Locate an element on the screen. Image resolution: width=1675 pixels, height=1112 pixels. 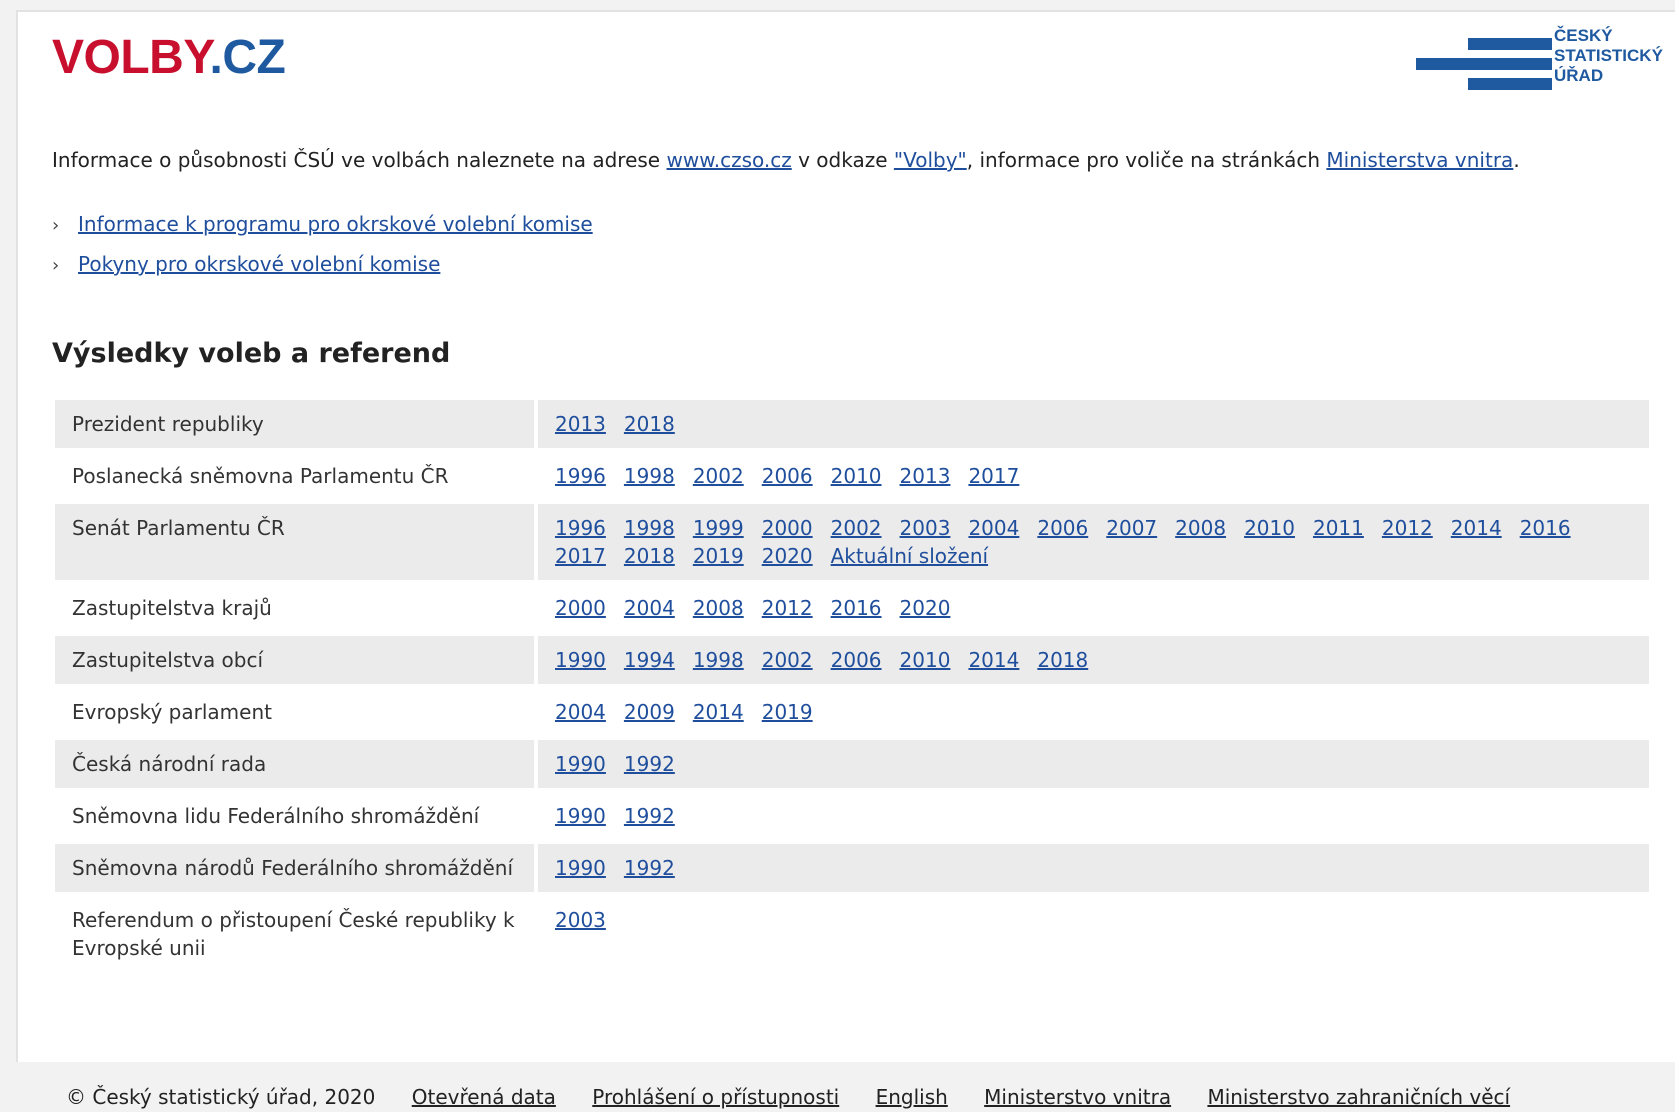
volby-logo: VOLBY.CZ is located at coordinates (169, 58).